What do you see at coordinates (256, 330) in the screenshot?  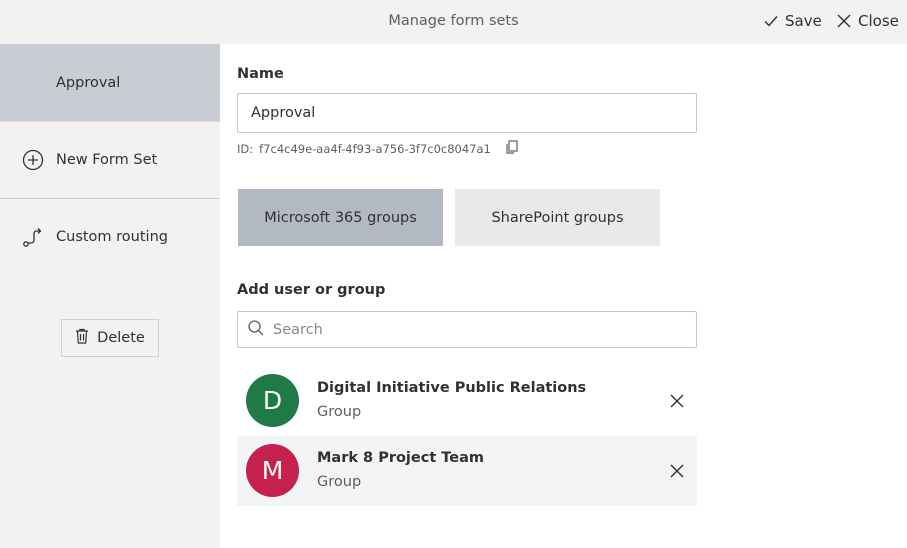 I see `search-icon` at bounding box center [256, 330].